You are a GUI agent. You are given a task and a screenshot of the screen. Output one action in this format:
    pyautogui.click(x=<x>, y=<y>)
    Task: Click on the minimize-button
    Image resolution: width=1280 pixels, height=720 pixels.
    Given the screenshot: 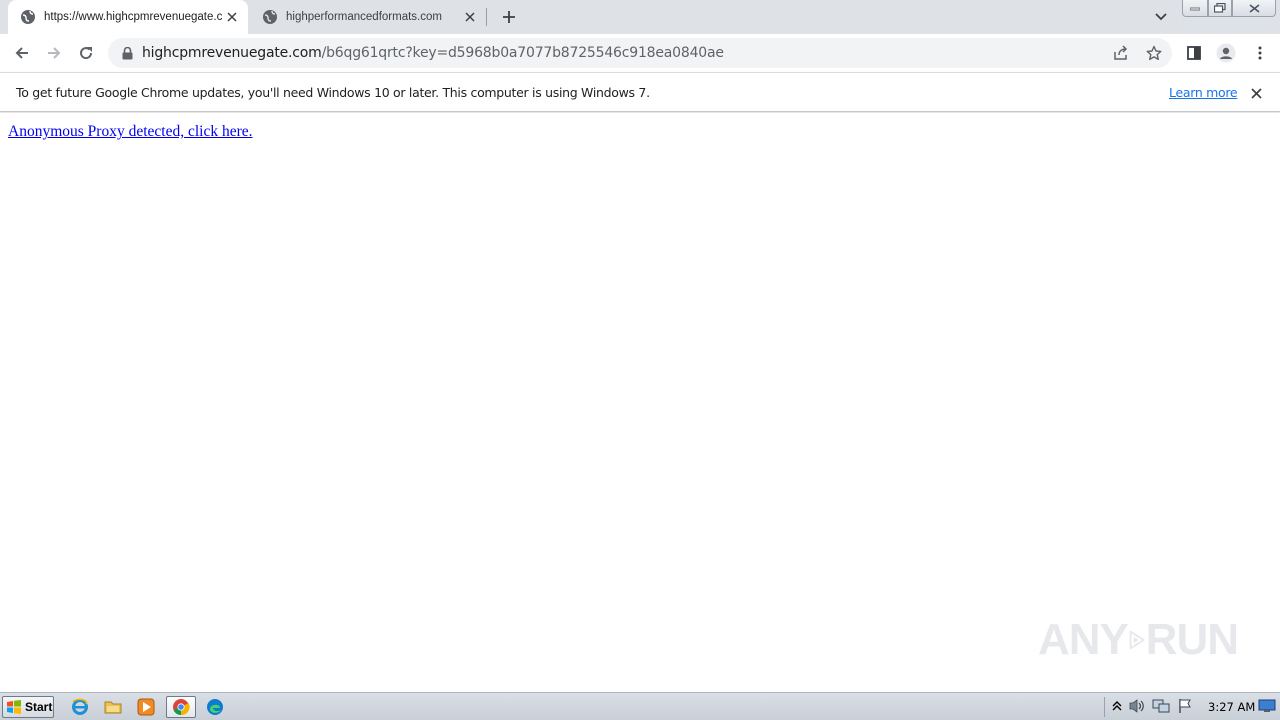 What is the action you would take?
    pyautogui.click(x=1195, y=8)
    